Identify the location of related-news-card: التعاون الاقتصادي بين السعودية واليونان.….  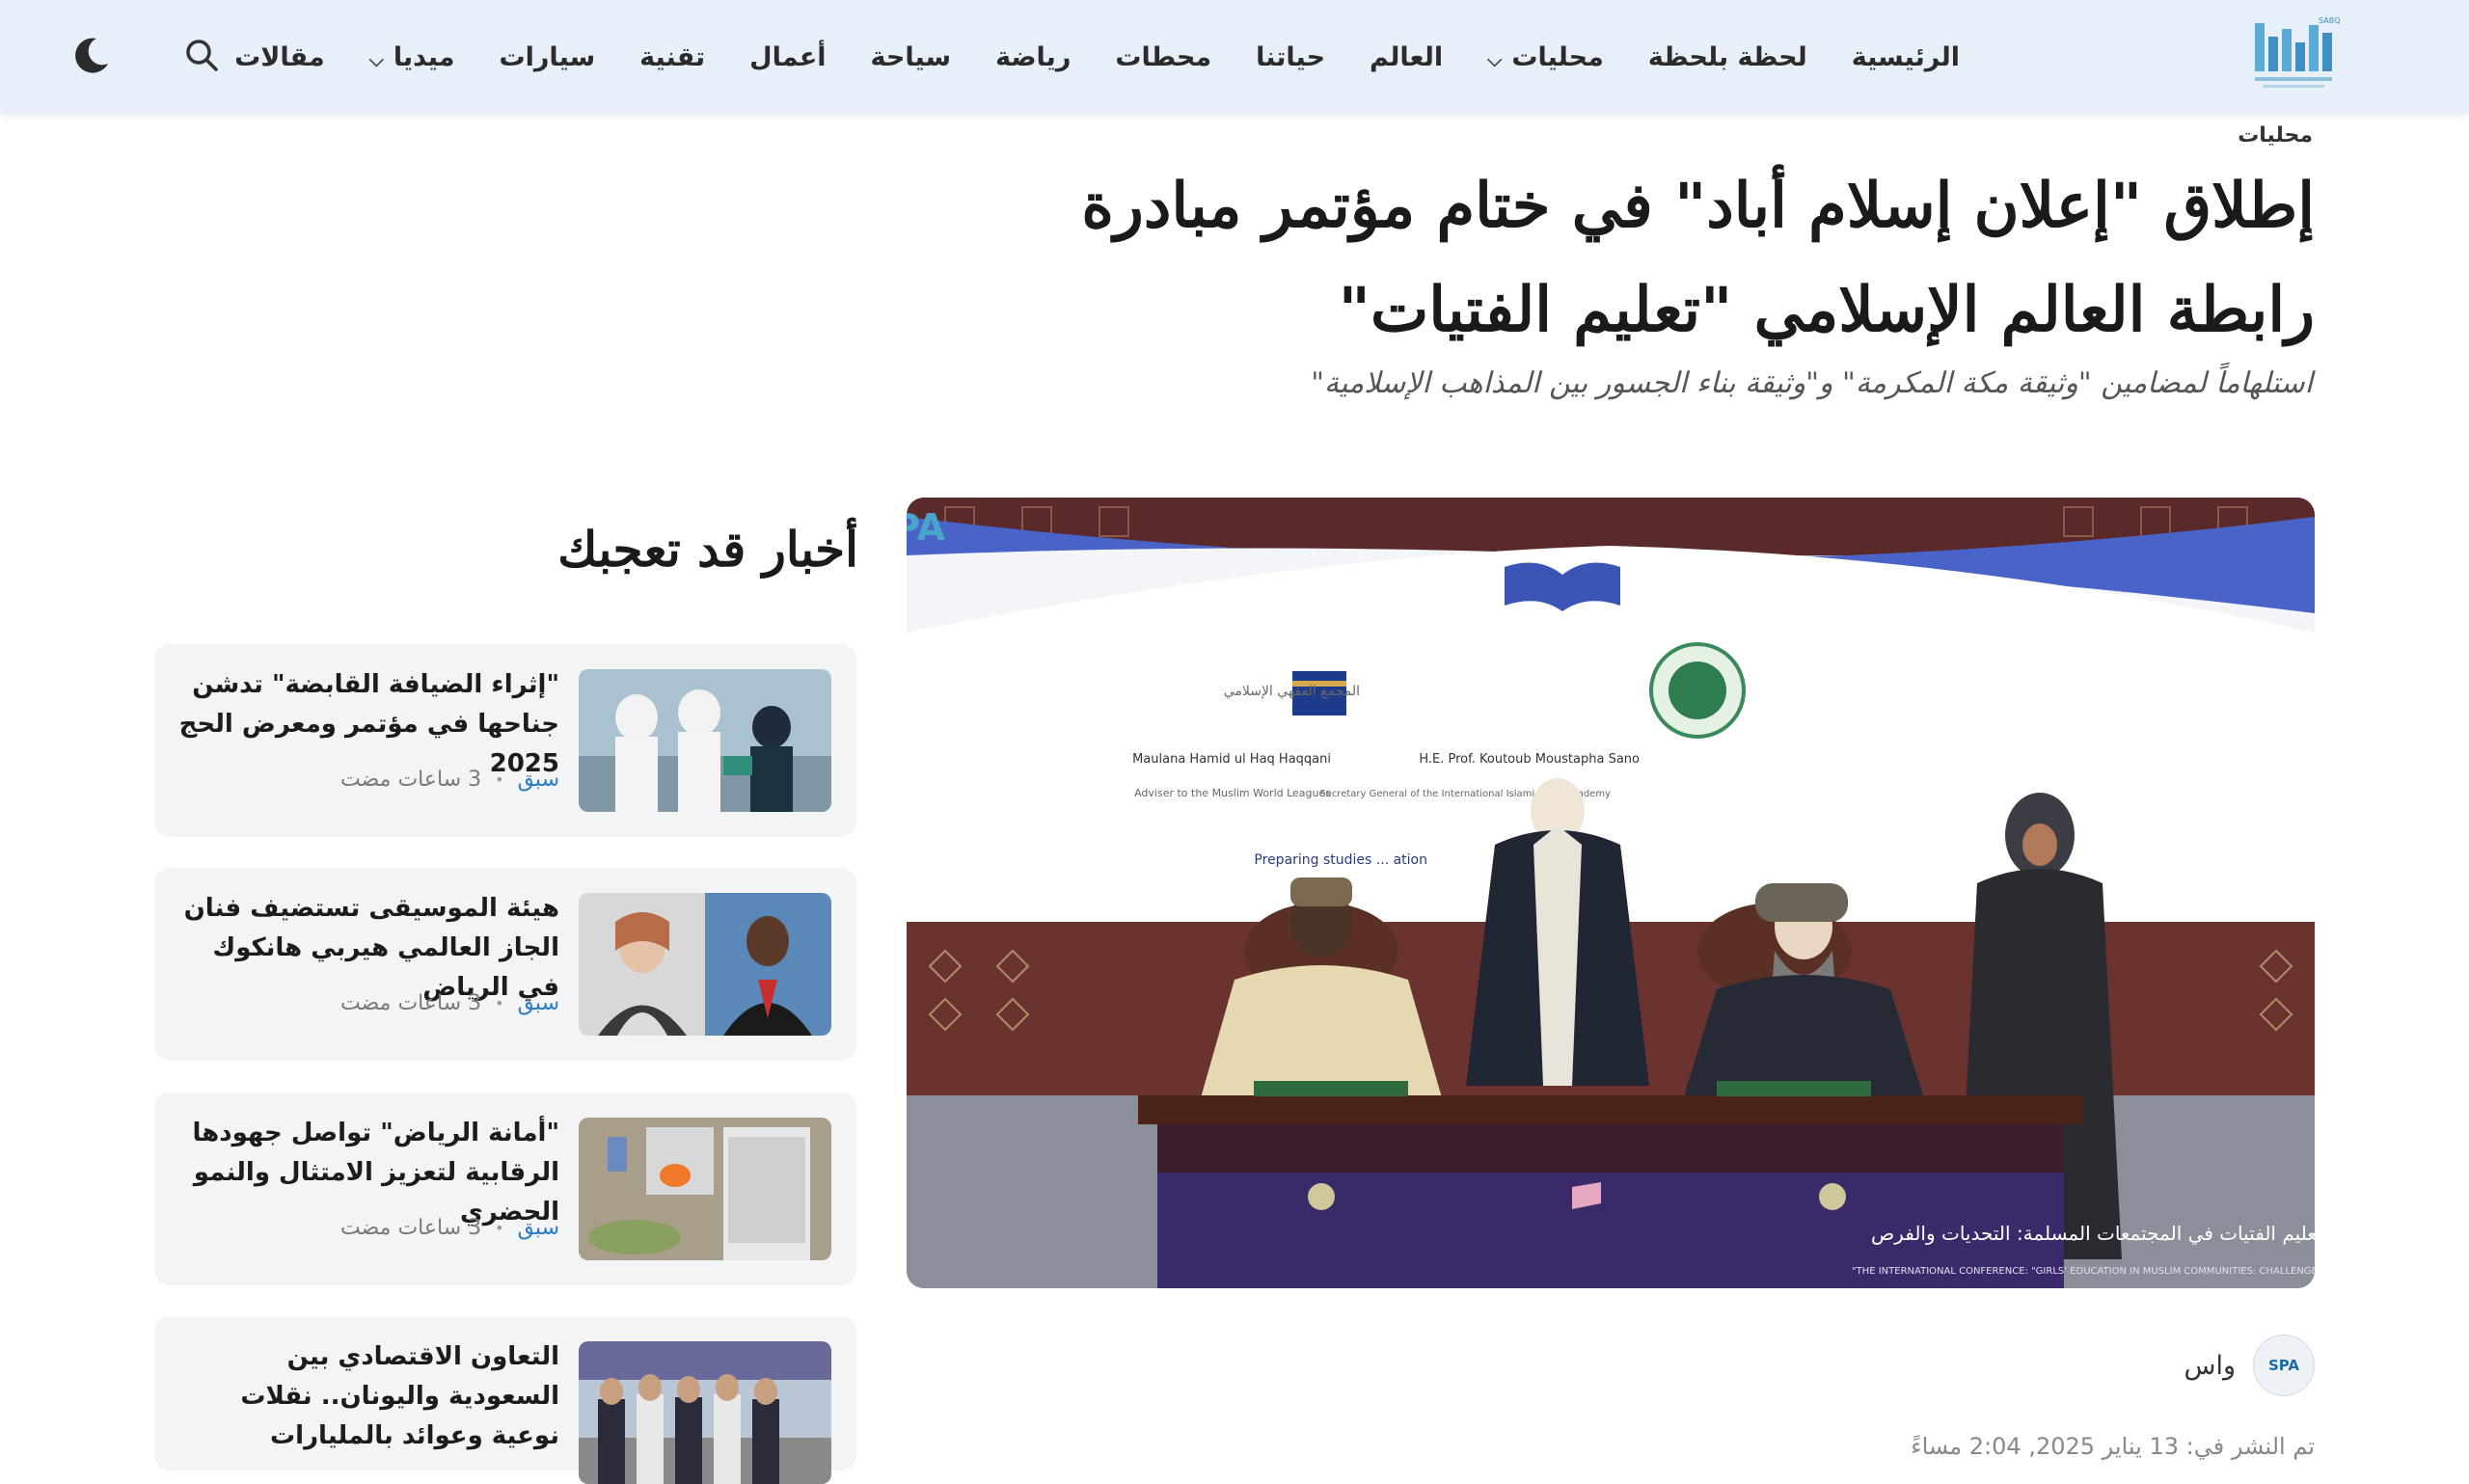
(505, 1400).